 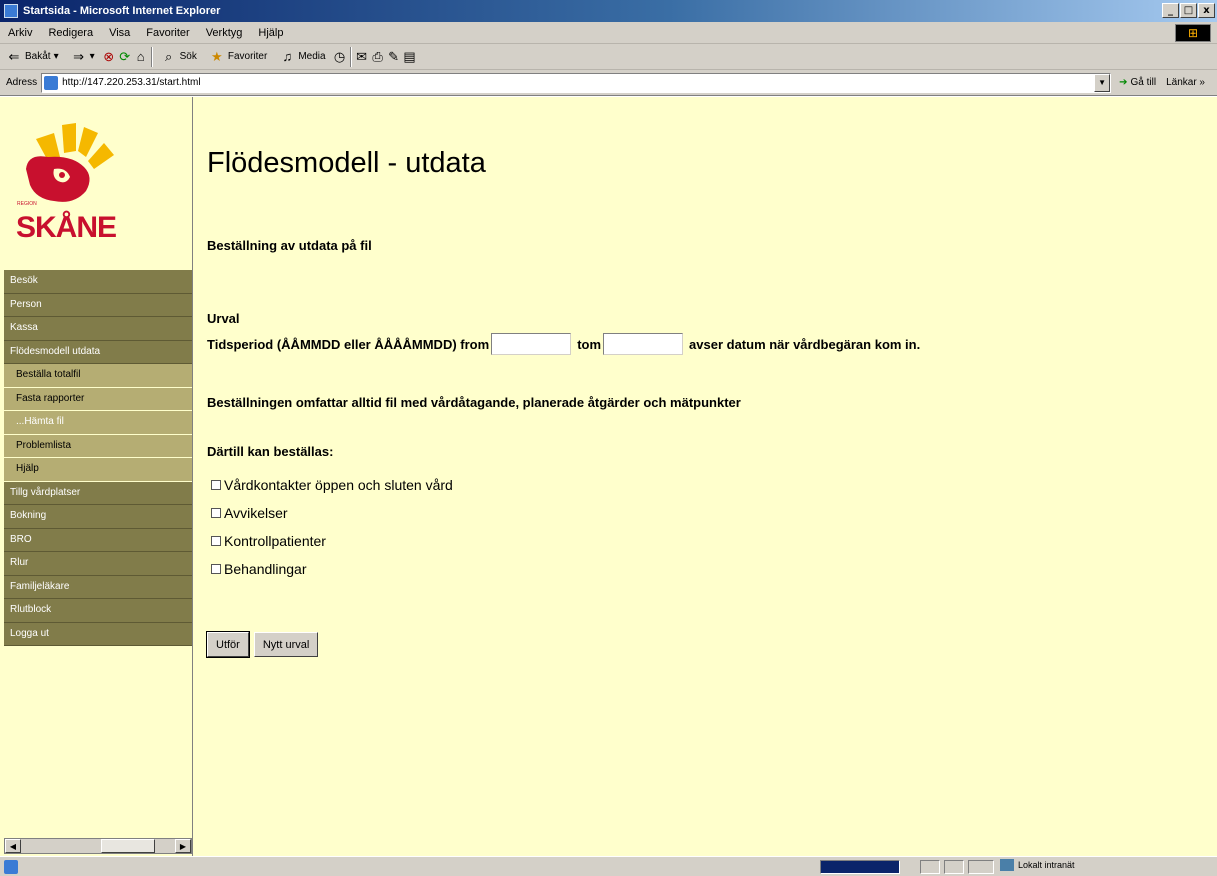 I want to click on option-label: Behandlingar, so click(x=265, y=569).